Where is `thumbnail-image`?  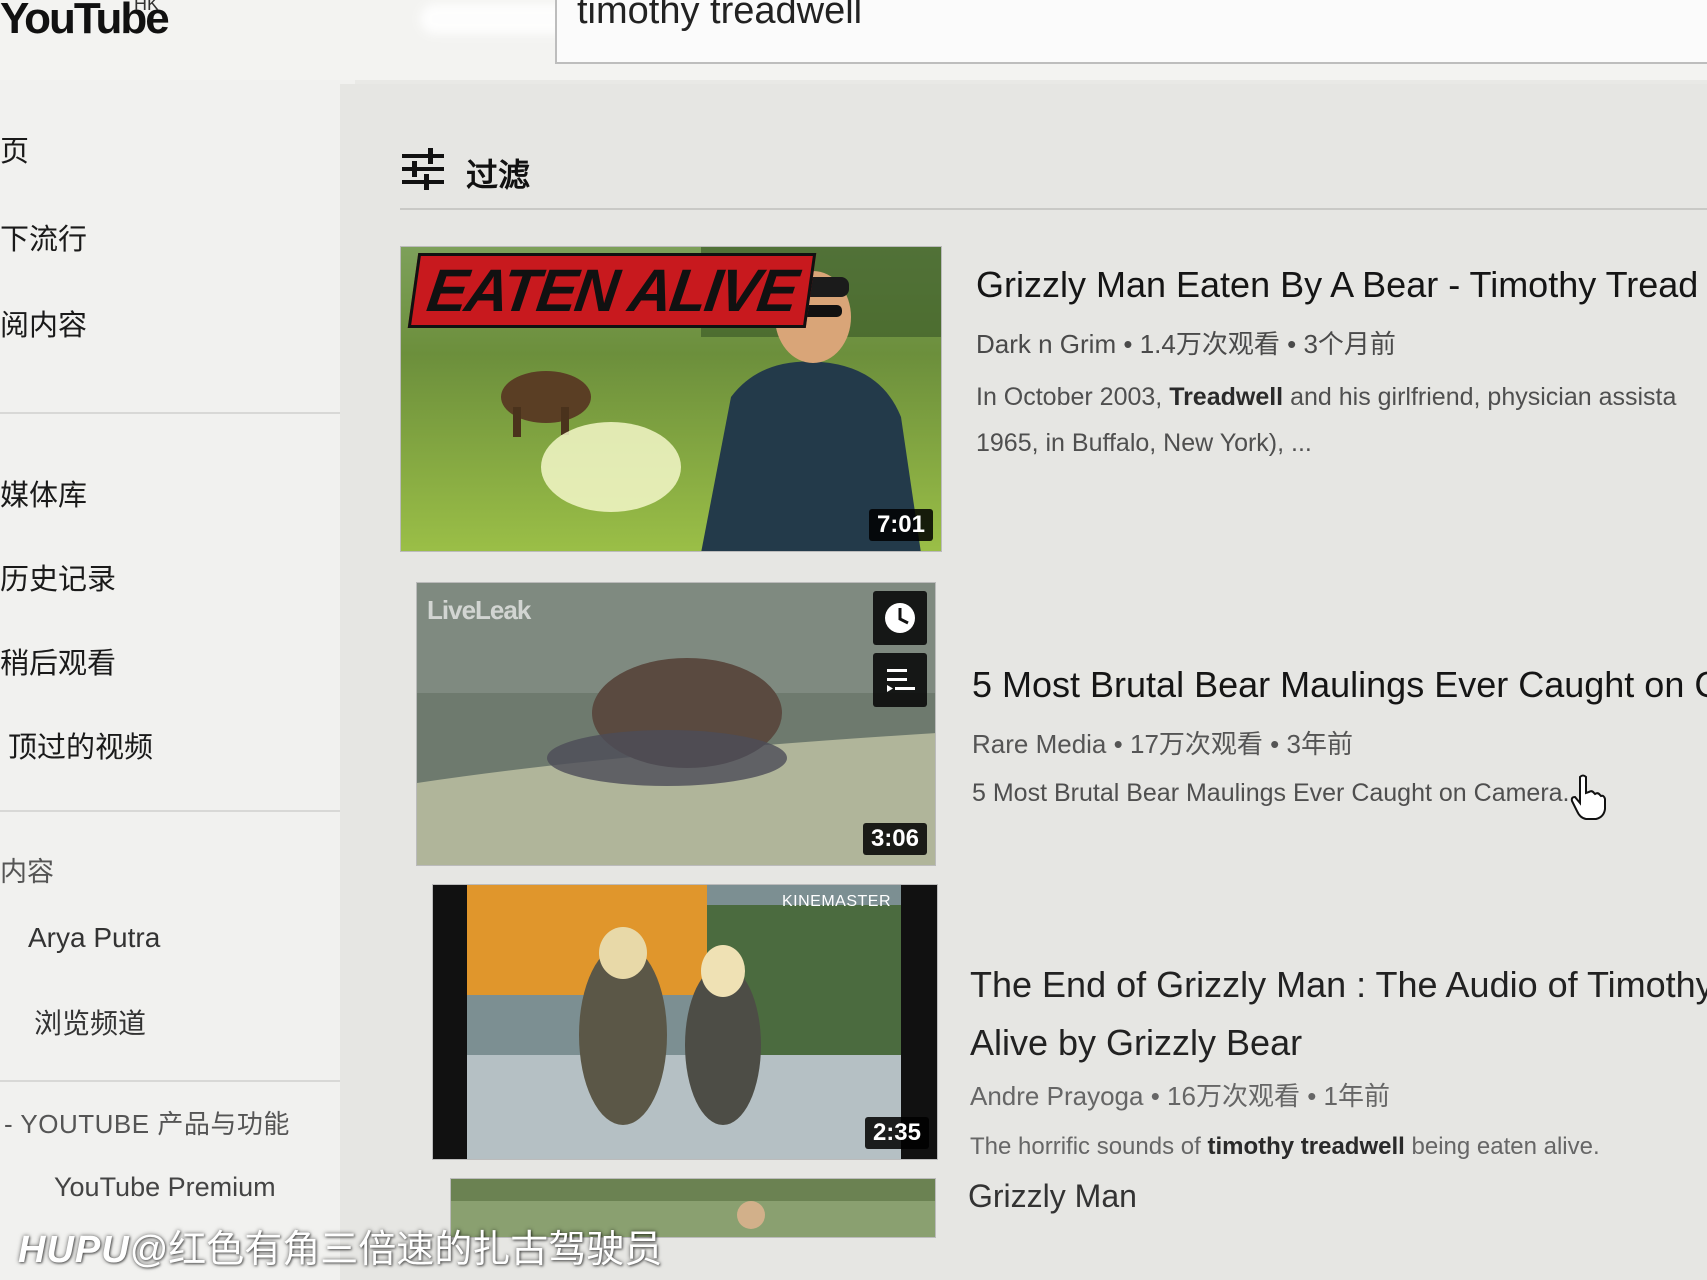
thumbnail-image is located at coordinates (685, 1022).